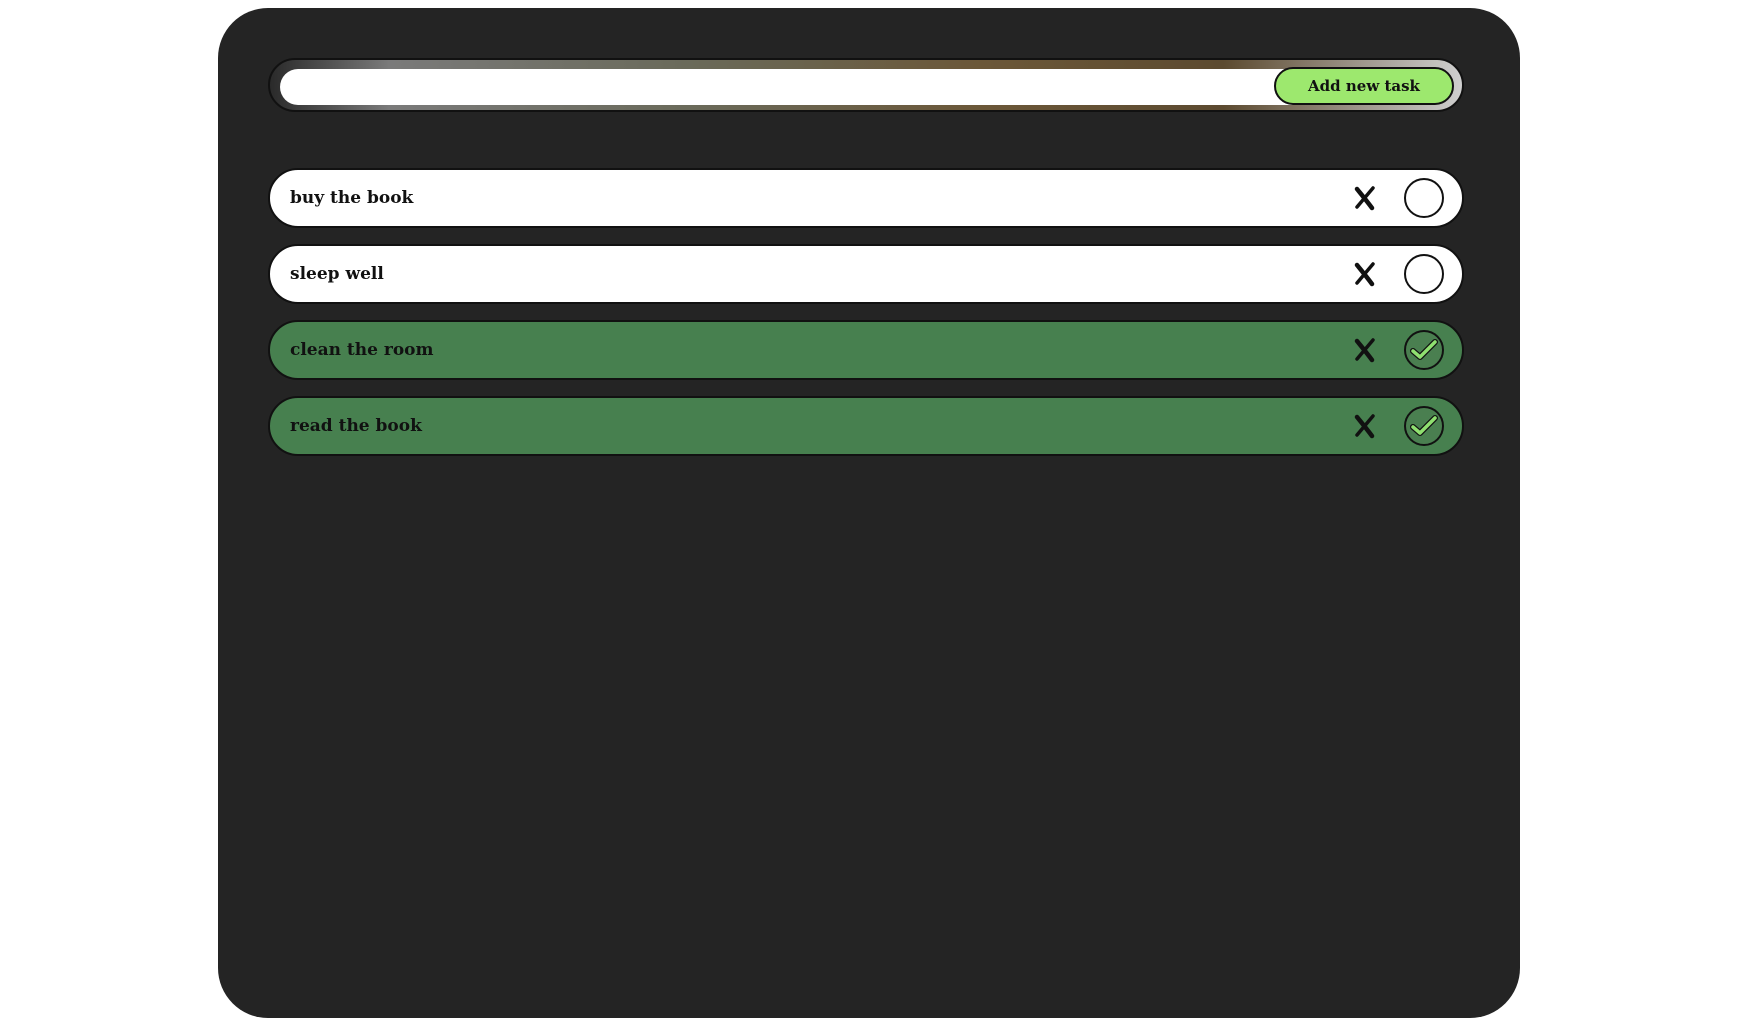  I want to click on task-item: clean the room, so click(866, 350).